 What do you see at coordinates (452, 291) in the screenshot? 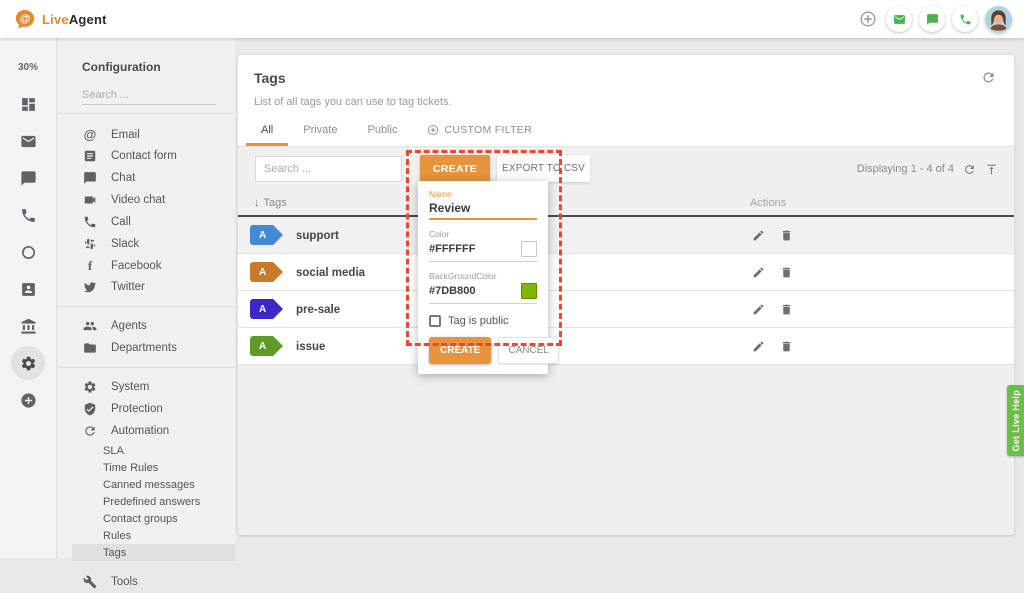
I see `background-color-value: #7DB800` at bounding box center [452, 291].